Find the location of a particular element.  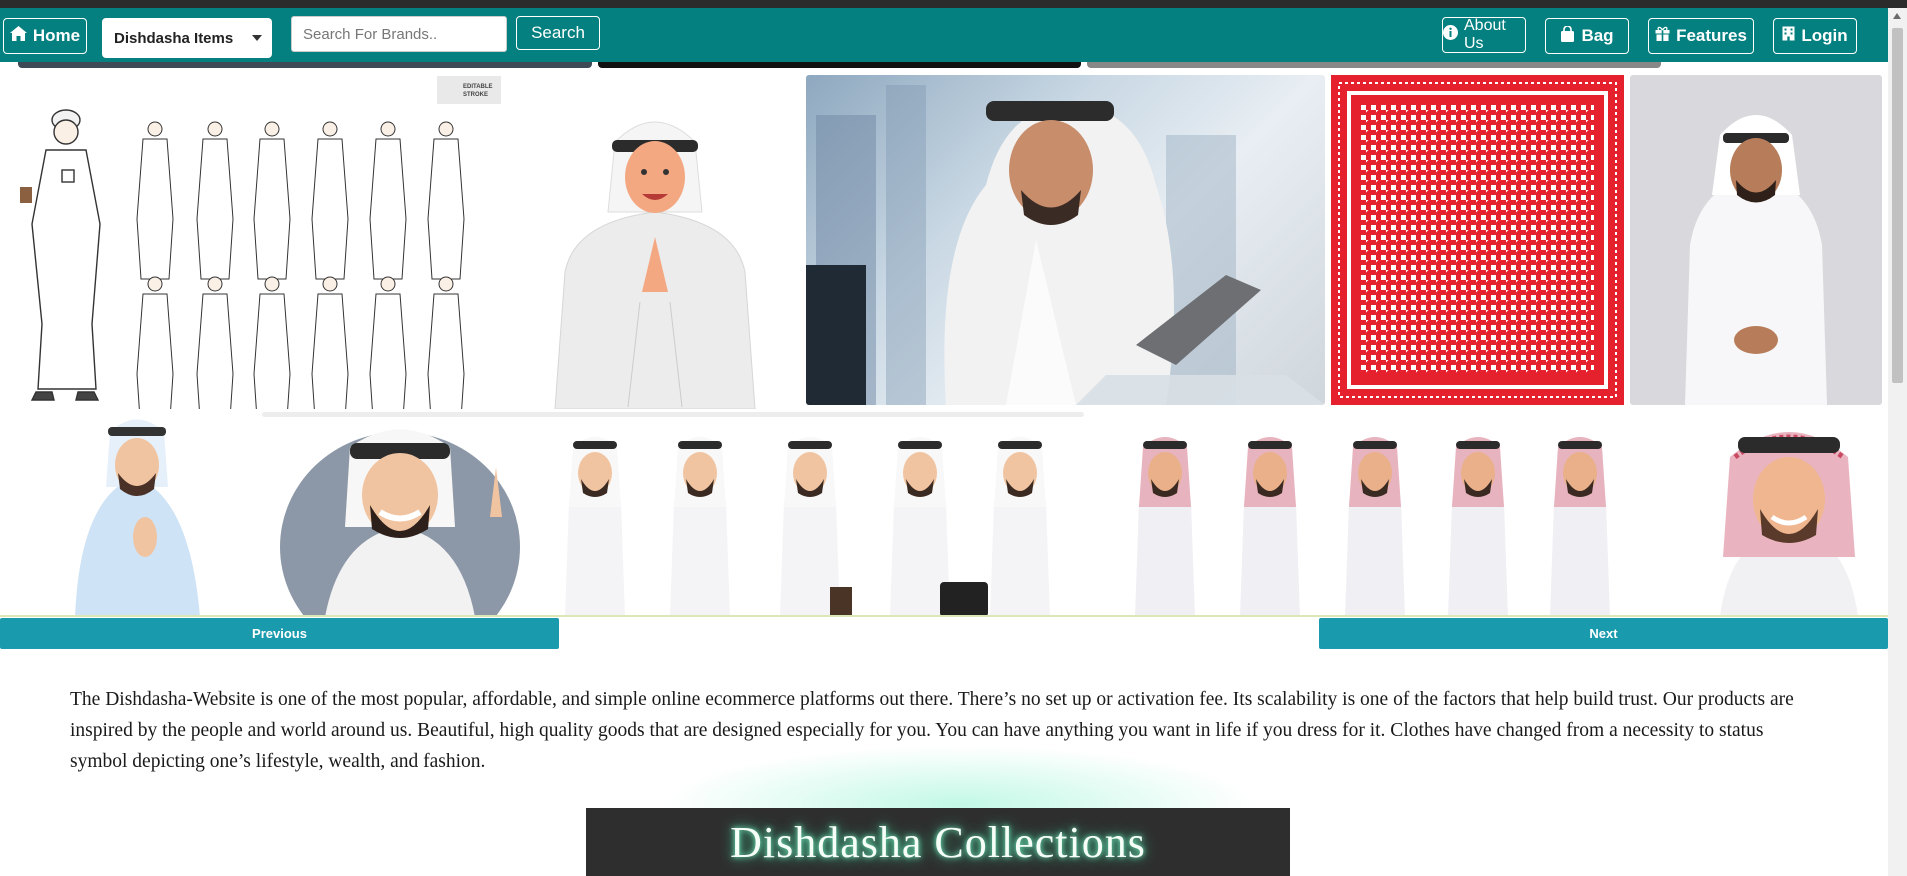

about-us-label: About Us is located at coordinates (1485, 34).